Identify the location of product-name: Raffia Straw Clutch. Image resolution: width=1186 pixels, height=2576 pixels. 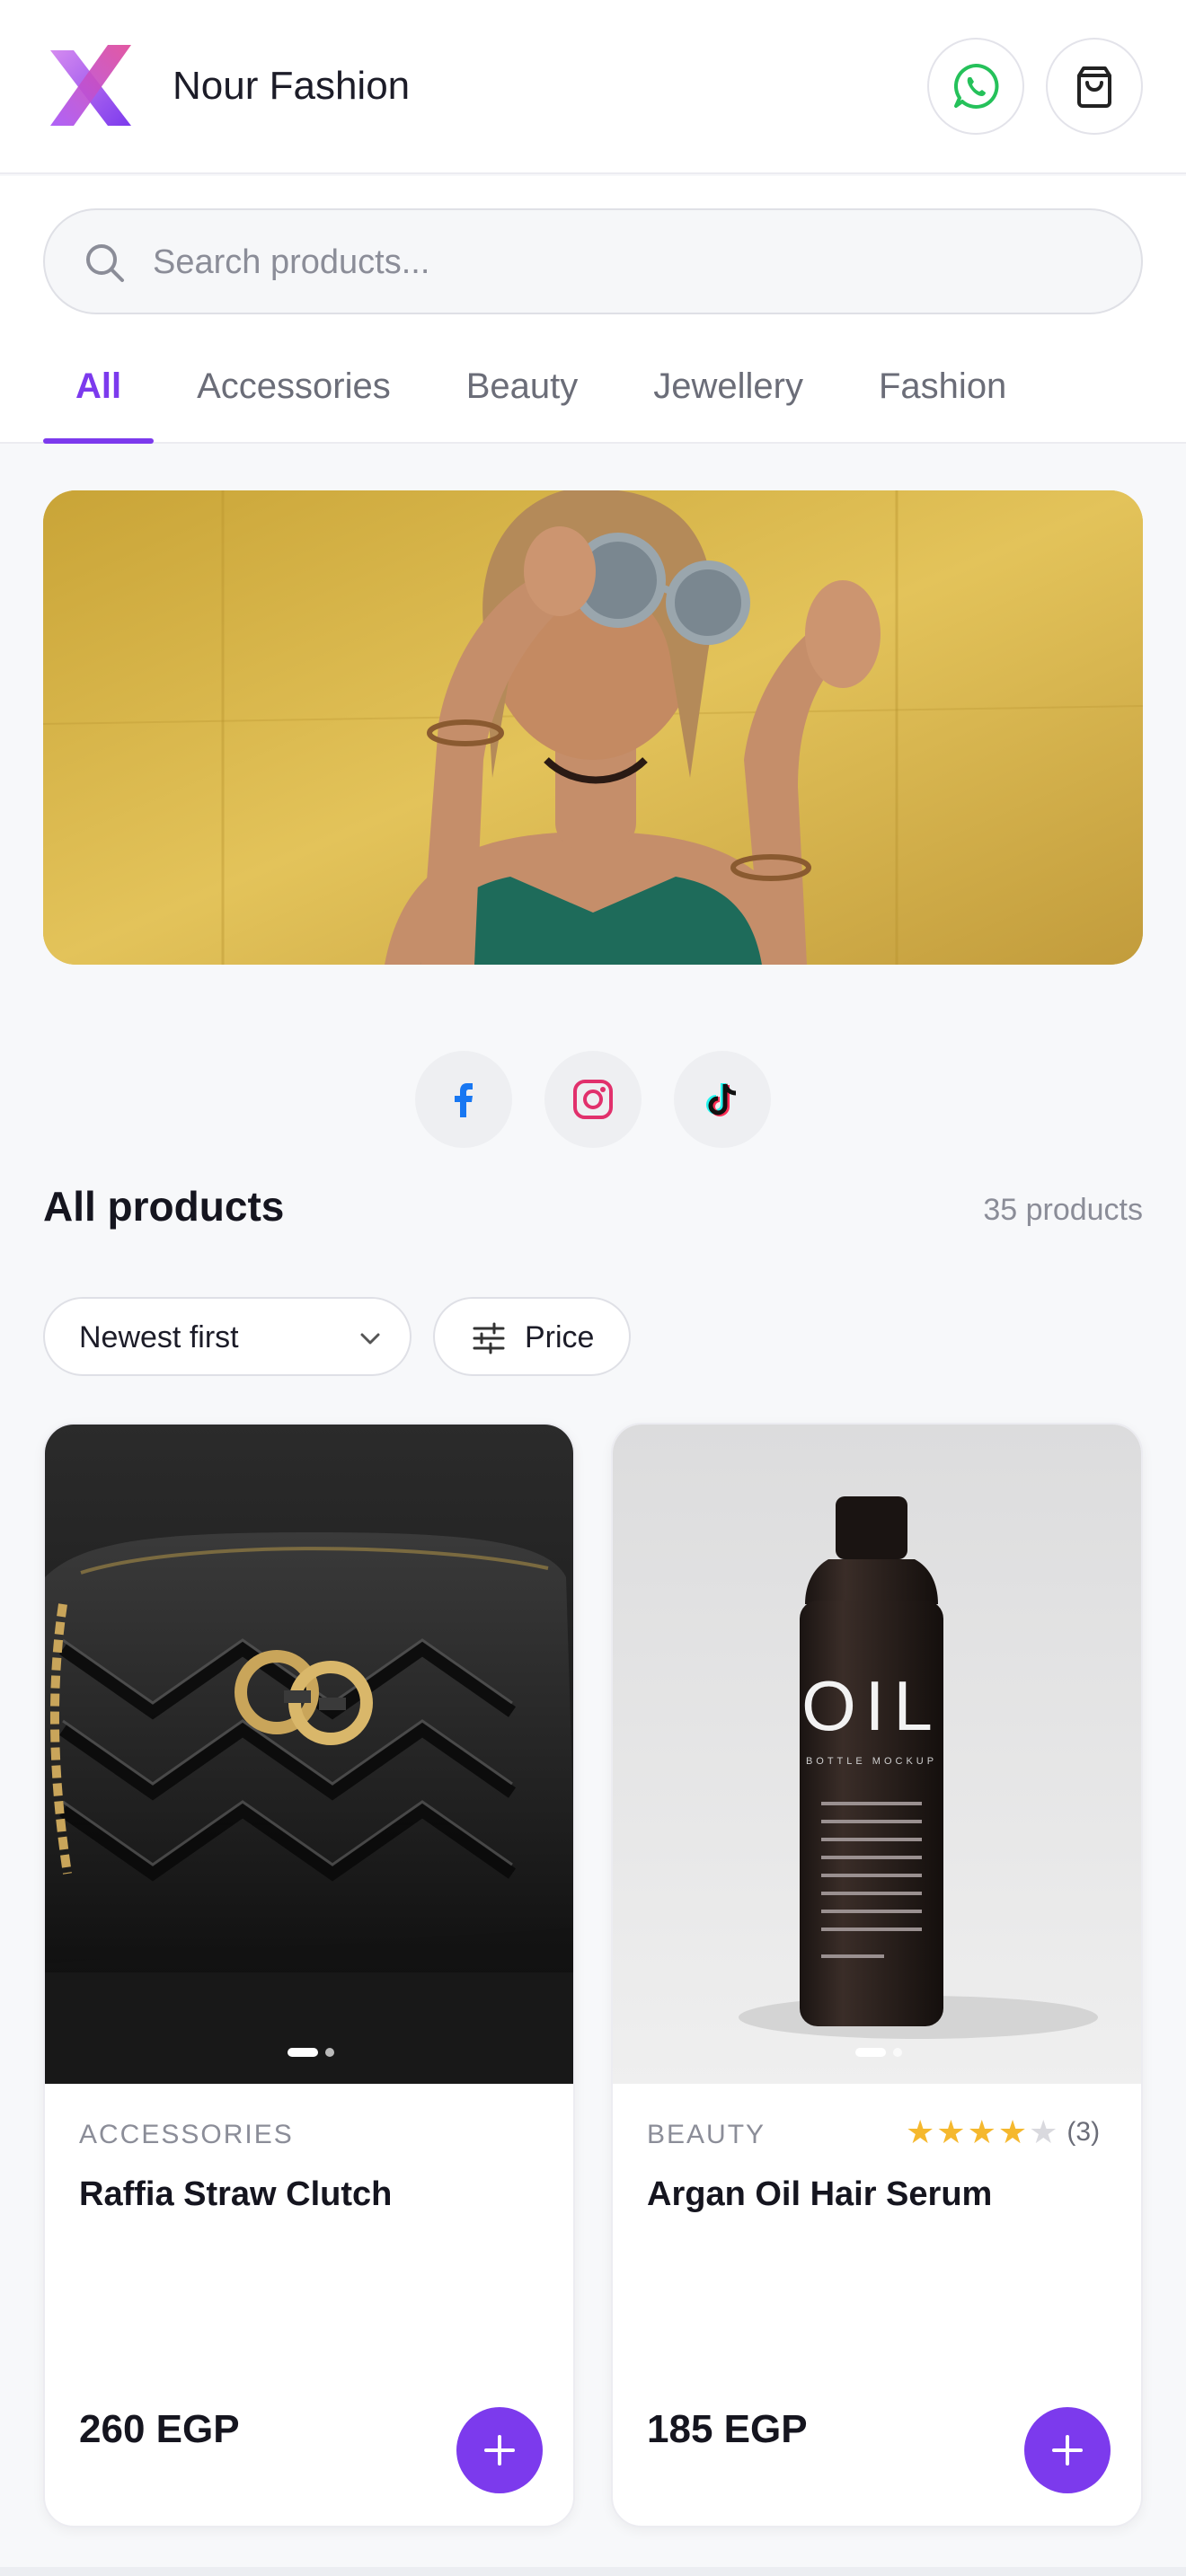
(235, 2194).